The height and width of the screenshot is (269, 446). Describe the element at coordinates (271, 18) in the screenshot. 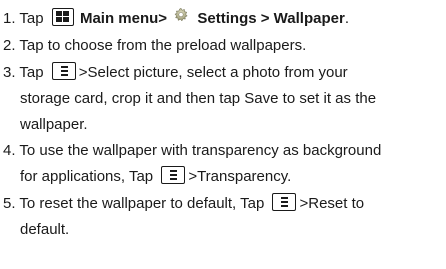

I see `settings-wallpaper-label: Settings > Wallpaper` at that location.